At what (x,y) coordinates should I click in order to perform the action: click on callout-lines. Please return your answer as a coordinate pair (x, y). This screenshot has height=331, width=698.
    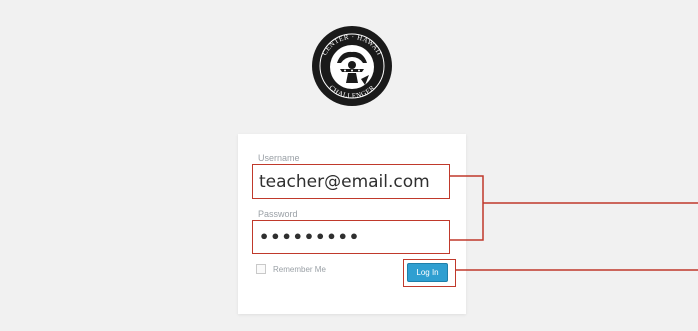
    Looking at the image, I should click on (574, 223).